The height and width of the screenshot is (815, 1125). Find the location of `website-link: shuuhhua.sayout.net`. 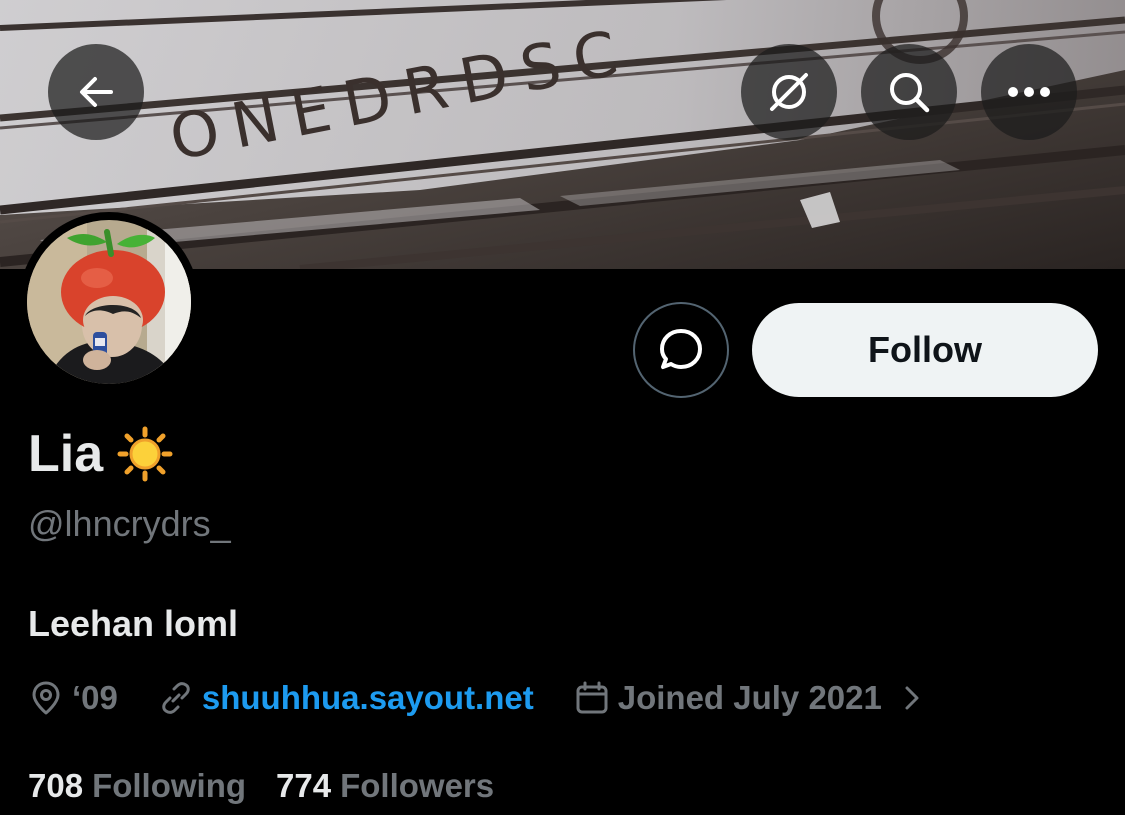

website-link: shuuhhua.sayout.net is located at coordinates (368, 698).